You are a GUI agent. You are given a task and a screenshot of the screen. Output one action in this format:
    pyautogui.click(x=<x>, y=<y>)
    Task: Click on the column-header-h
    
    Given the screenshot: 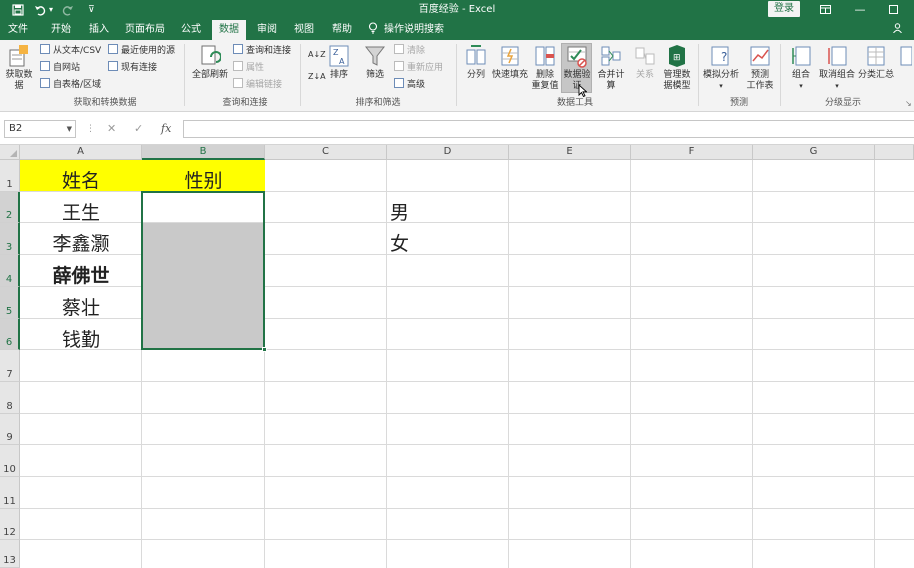 What is the action you would take?
    pyautogui.click(x=894, y=152)
    